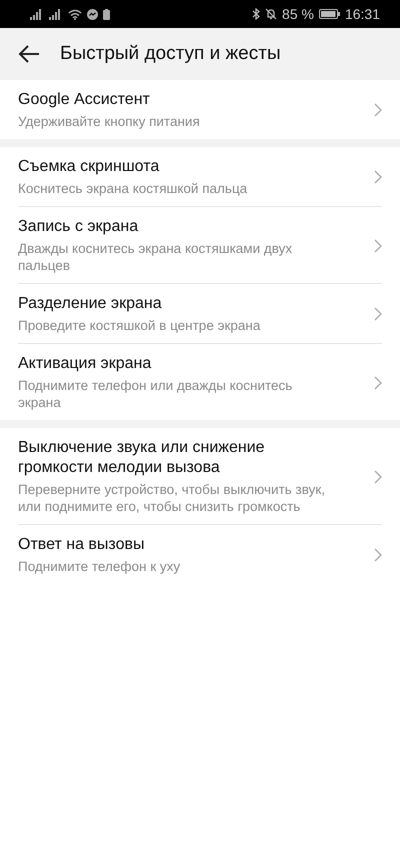 The height and width of the screenshot is (867, 400). Describe the element at coordinates (75, 14) in the screenshot. I see `wifi-icon` at that location.